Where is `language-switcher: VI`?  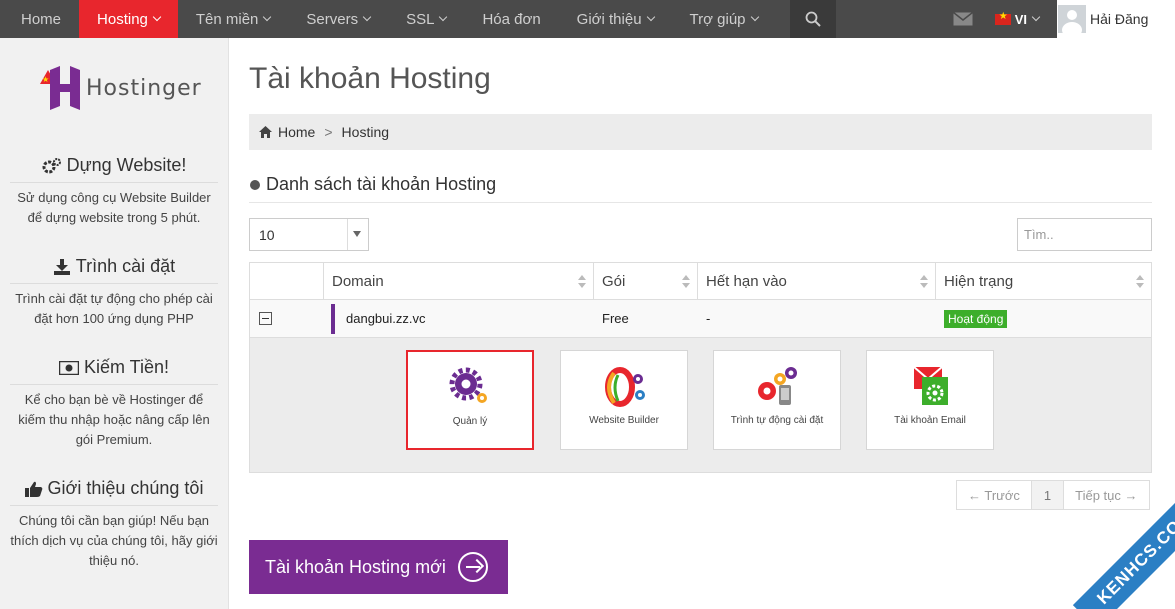
language-switcher: VI is located at coordinates (1017, 19).